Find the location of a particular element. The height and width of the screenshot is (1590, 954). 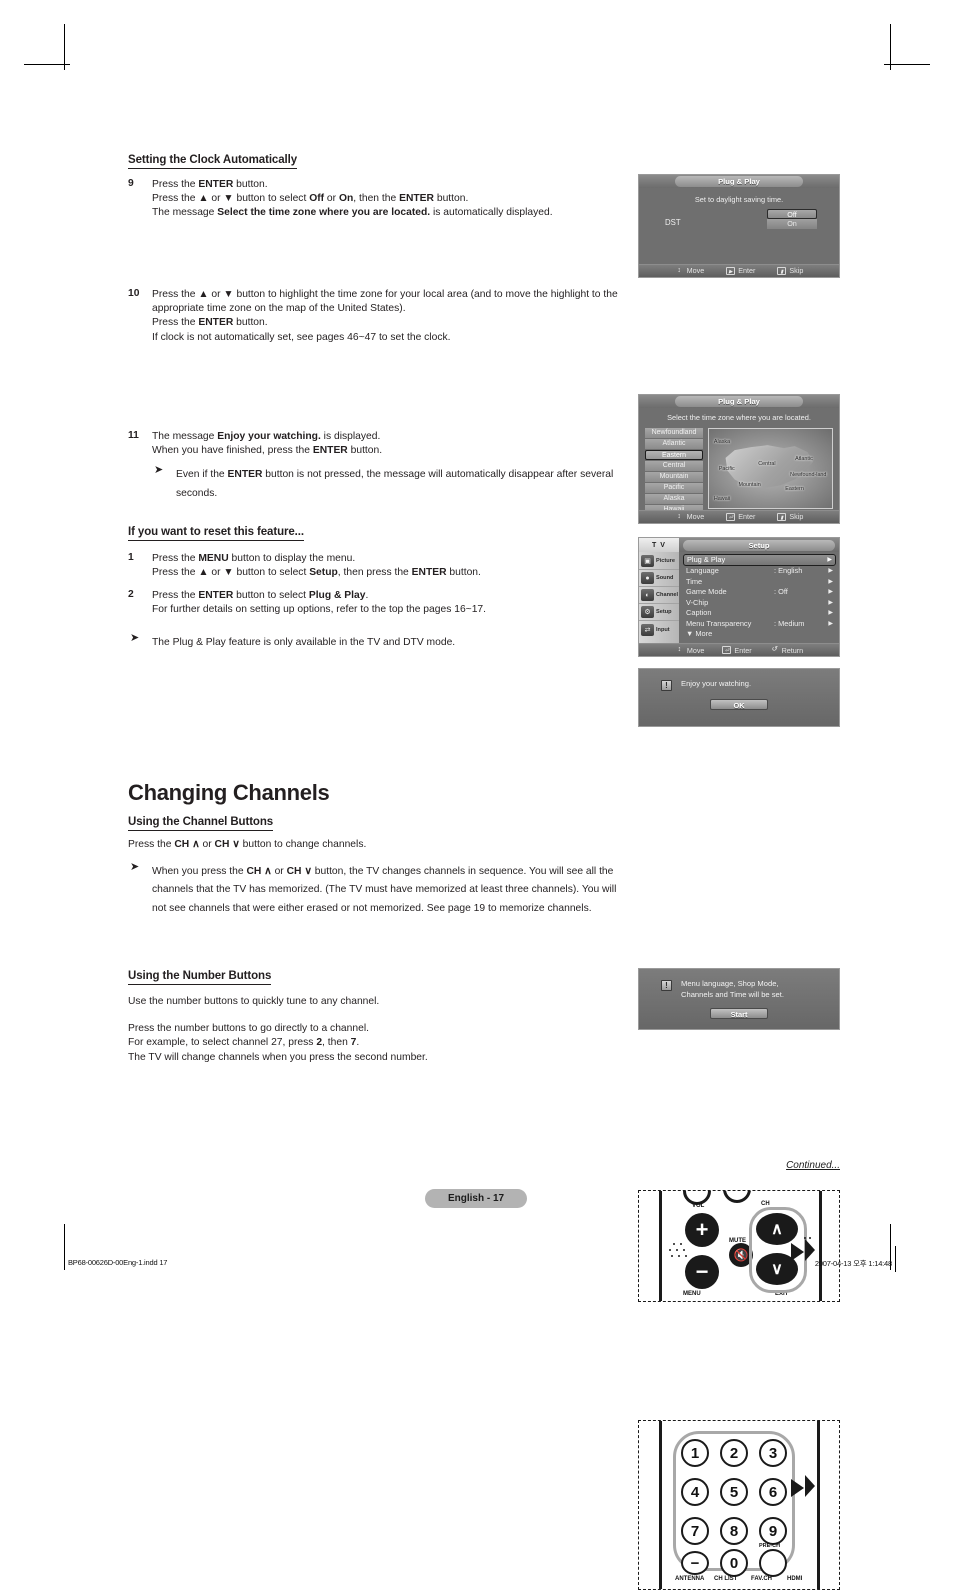

remote-edge-left is located at coordinates (660, 1505).